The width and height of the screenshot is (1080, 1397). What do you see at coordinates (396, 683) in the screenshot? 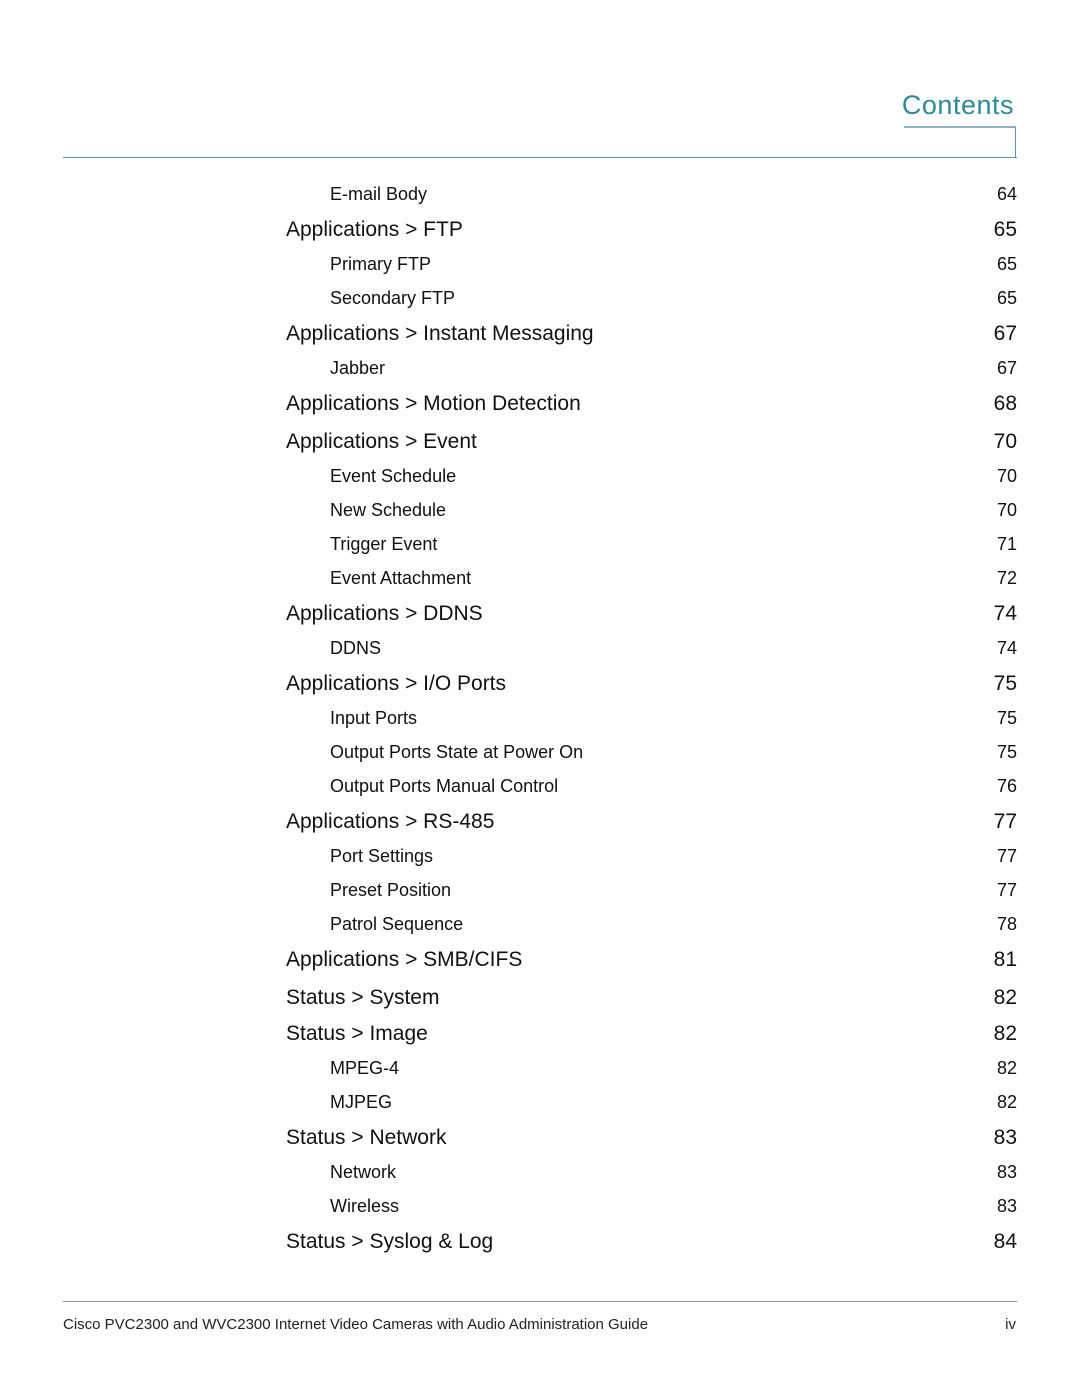
I see `toc-entry-title: Applications > I/O Ports` at bounding box center [396, 683].